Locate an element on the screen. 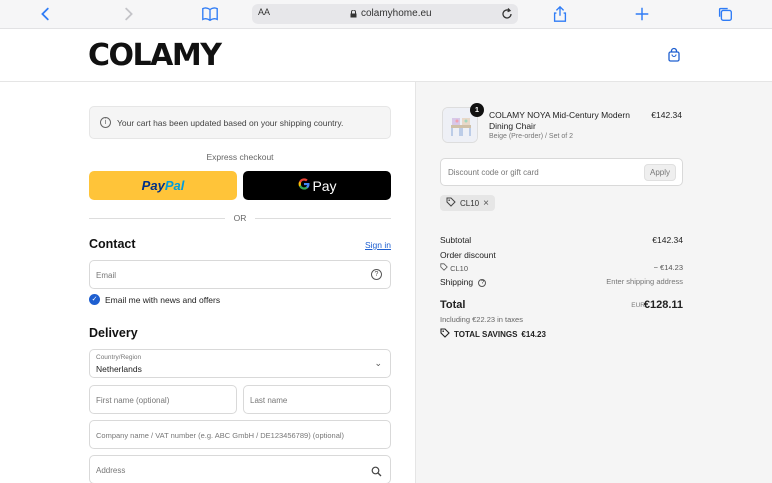 The height and width of the screenshot is (483, 772). first-name-placeholder: First name (optional) is located at coordinates (133, 400).